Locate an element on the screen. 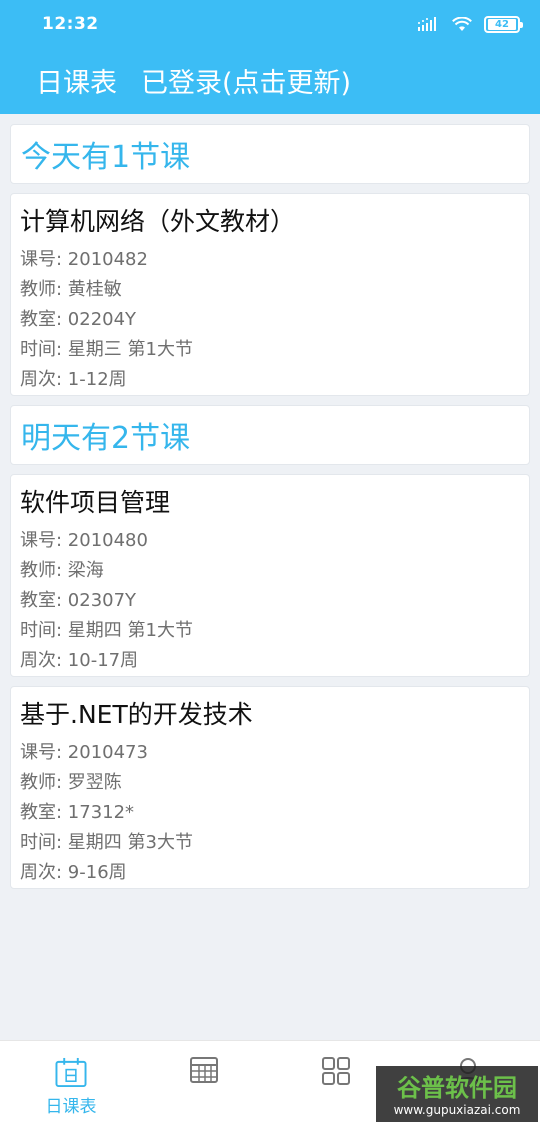  section-header-today: 今天有1节课 is located at coordinates (270, 154).